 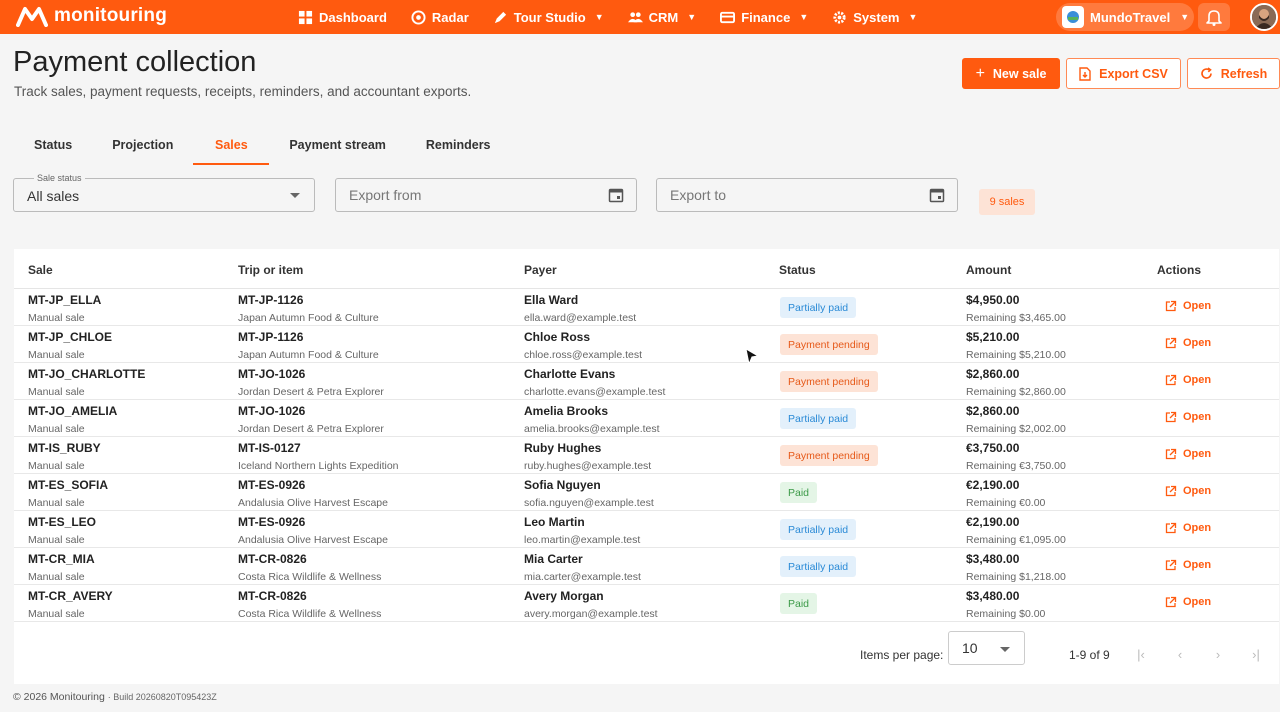 What do you see at coordinates (554, 522) in the screenshot?
I see `payer-name: Leo Martin` at bounding box center [554, 522].